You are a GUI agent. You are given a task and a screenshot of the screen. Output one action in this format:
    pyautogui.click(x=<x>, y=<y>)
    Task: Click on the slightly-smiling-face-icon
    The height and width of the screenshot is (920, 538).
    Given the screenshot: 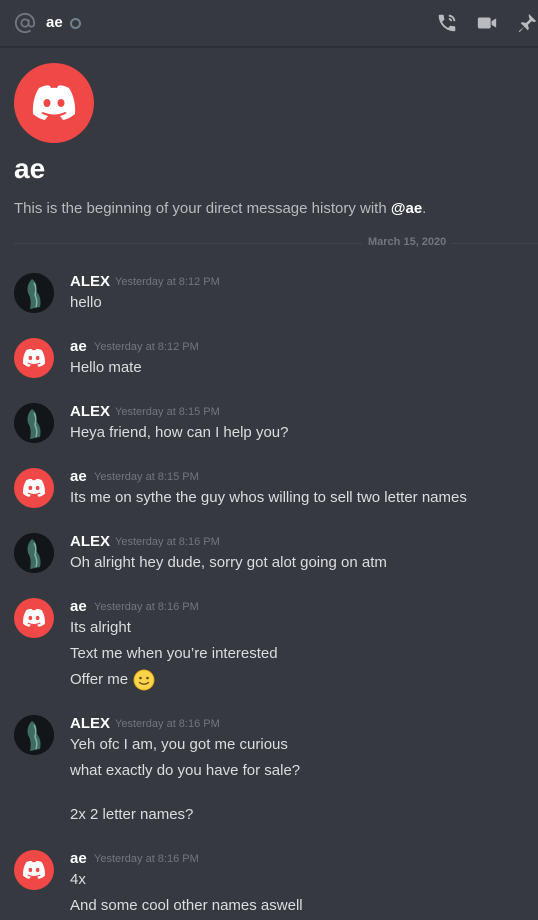 What is the action you would take?
    pyautogui.click(x=144, y=680)
    